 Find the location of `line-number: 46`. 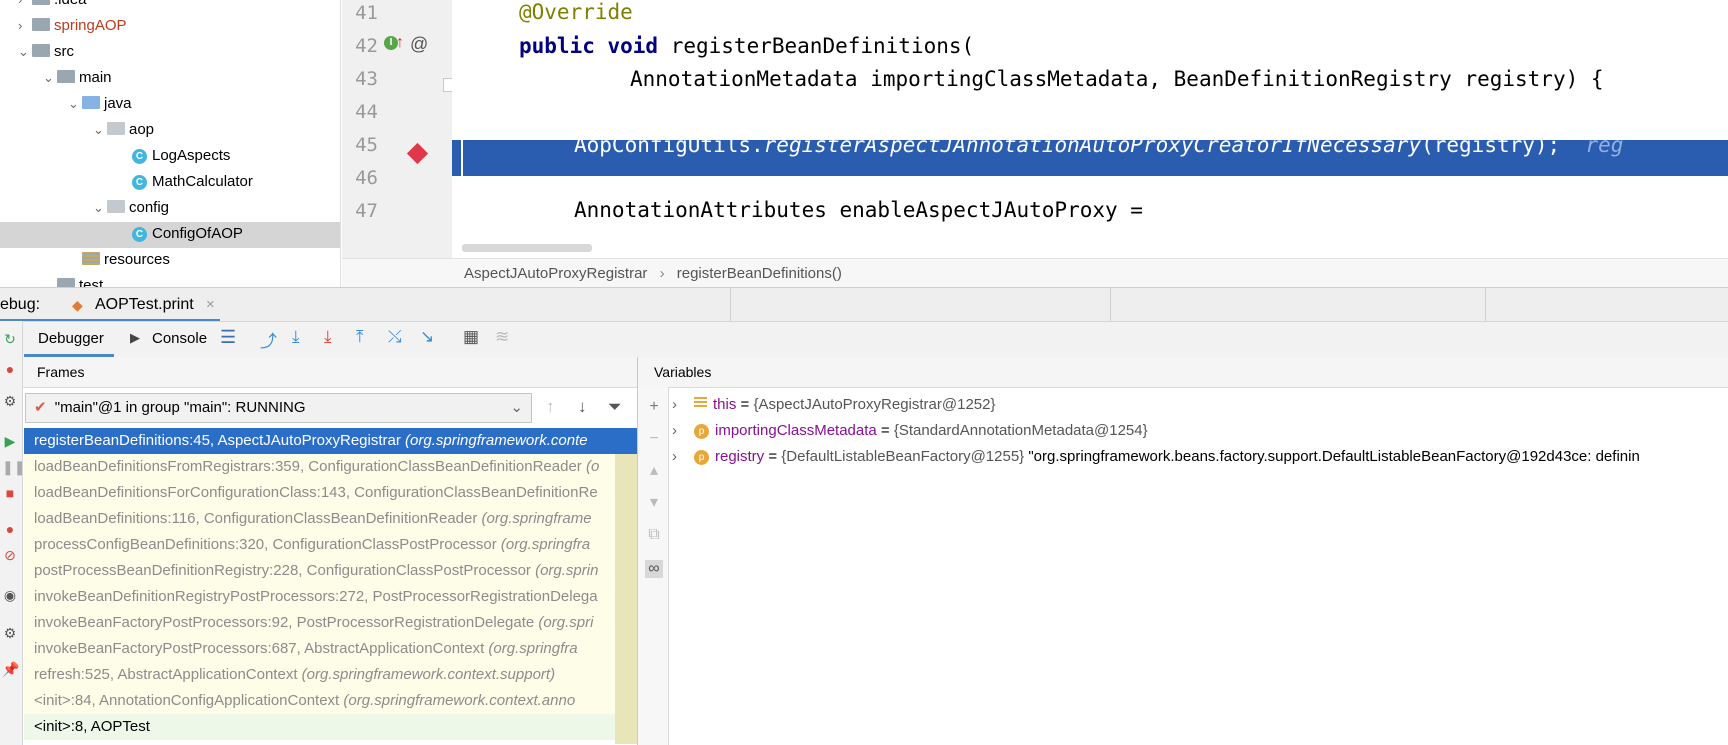

line-number: 46 is located at coordinates (363, 178).